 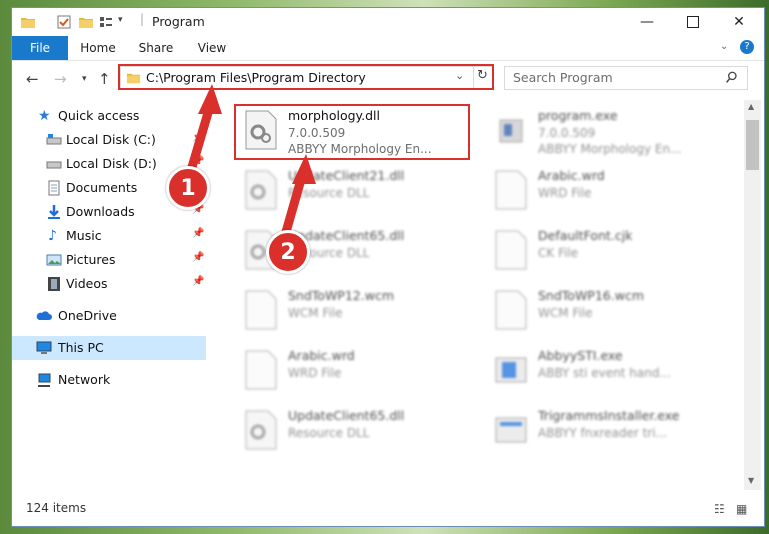 What do you see at coordinates (86, 22) in the screenshot?
I see `new-folder-icon` at bounding box center [86, 22].